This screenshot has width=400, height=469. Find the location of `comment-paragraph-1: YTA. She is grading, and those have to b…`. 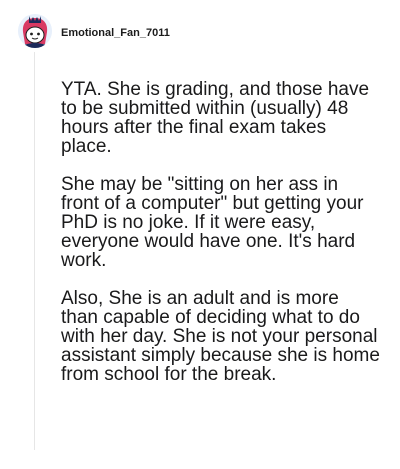

comment-paragraph-1: YTA. She is grading, and those have to b… is located at coordinates (215, 118).